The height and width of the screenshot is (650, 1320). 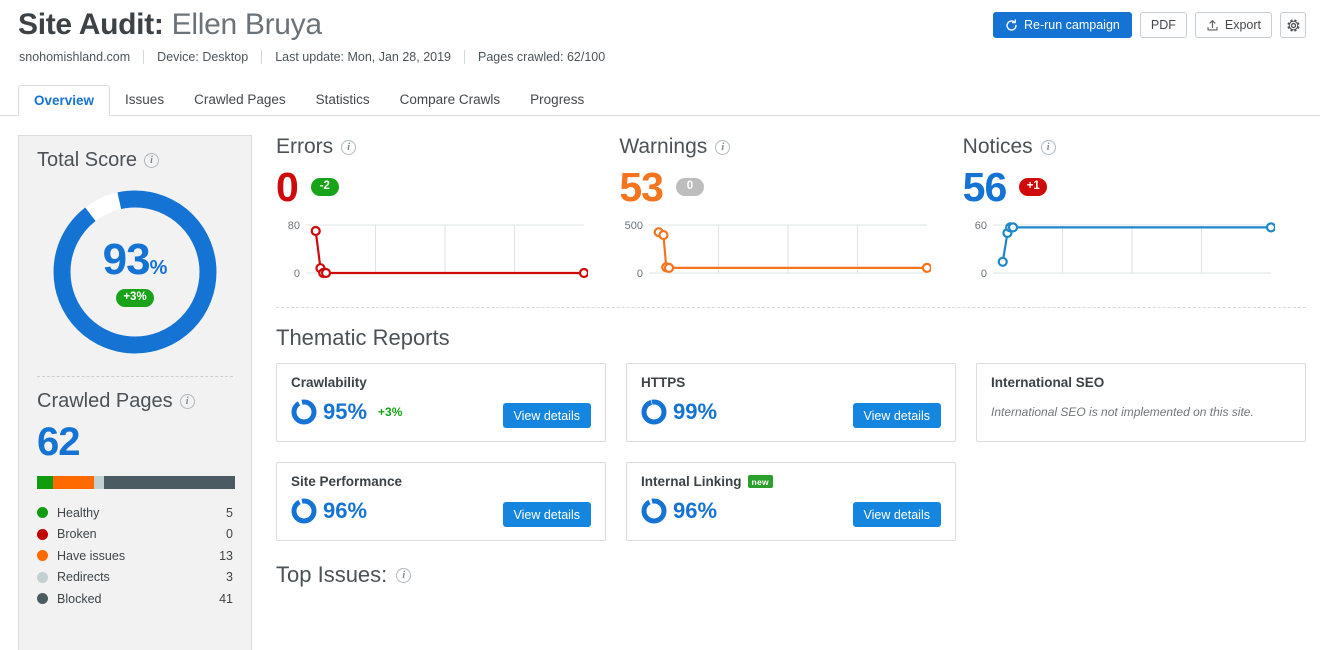 I want to click on report-card-title: International SEO, so click(x=1141, y=382).